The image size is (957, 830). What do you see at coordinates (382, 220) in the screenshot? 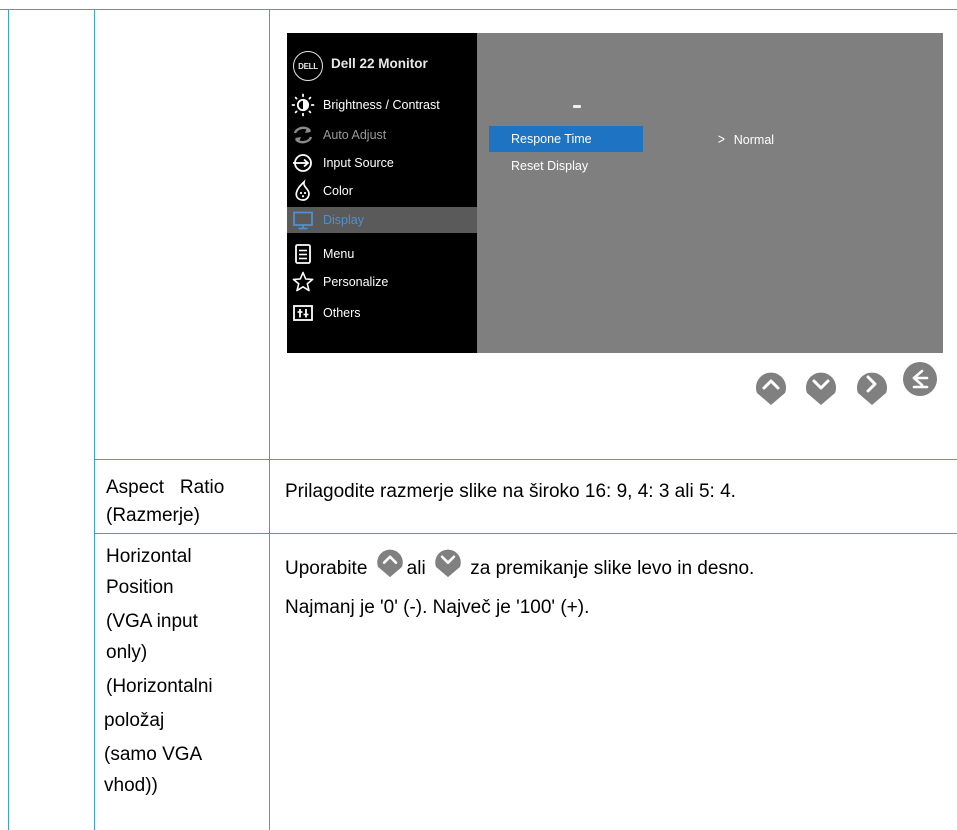
I see `menu-item-display: Display` at bounding box center [382, 220].